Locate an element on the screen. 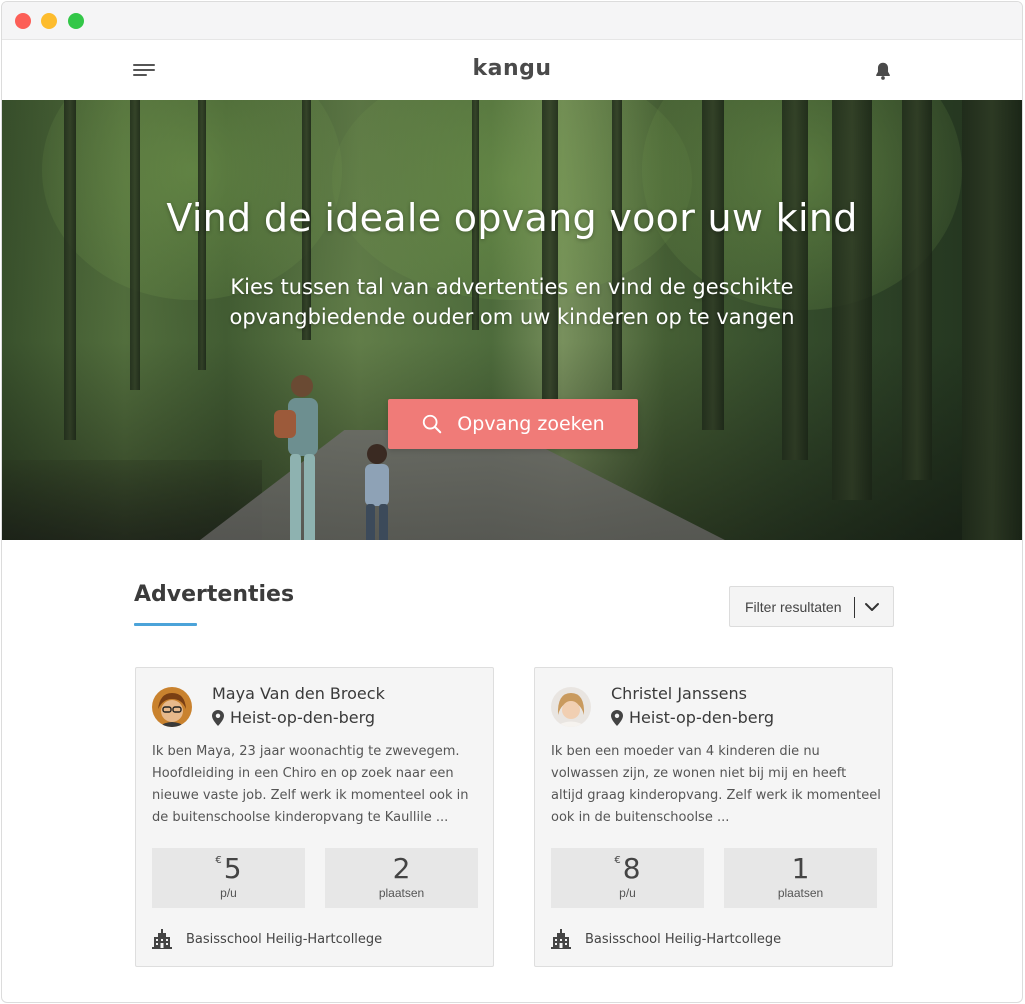 Image resolution: width=1025 pixels, height=1004 pixels. window-titlebar is located at coordinates (512, 21).